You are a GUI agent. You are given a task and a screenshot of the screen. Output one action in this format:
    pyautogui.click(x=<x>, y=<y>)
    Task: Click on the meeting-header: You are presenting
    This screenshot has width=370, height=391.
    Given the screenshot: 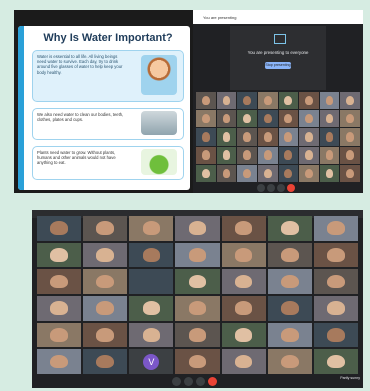 What is the action you would take?
    pyautogui.click(x=278, y=17)
    